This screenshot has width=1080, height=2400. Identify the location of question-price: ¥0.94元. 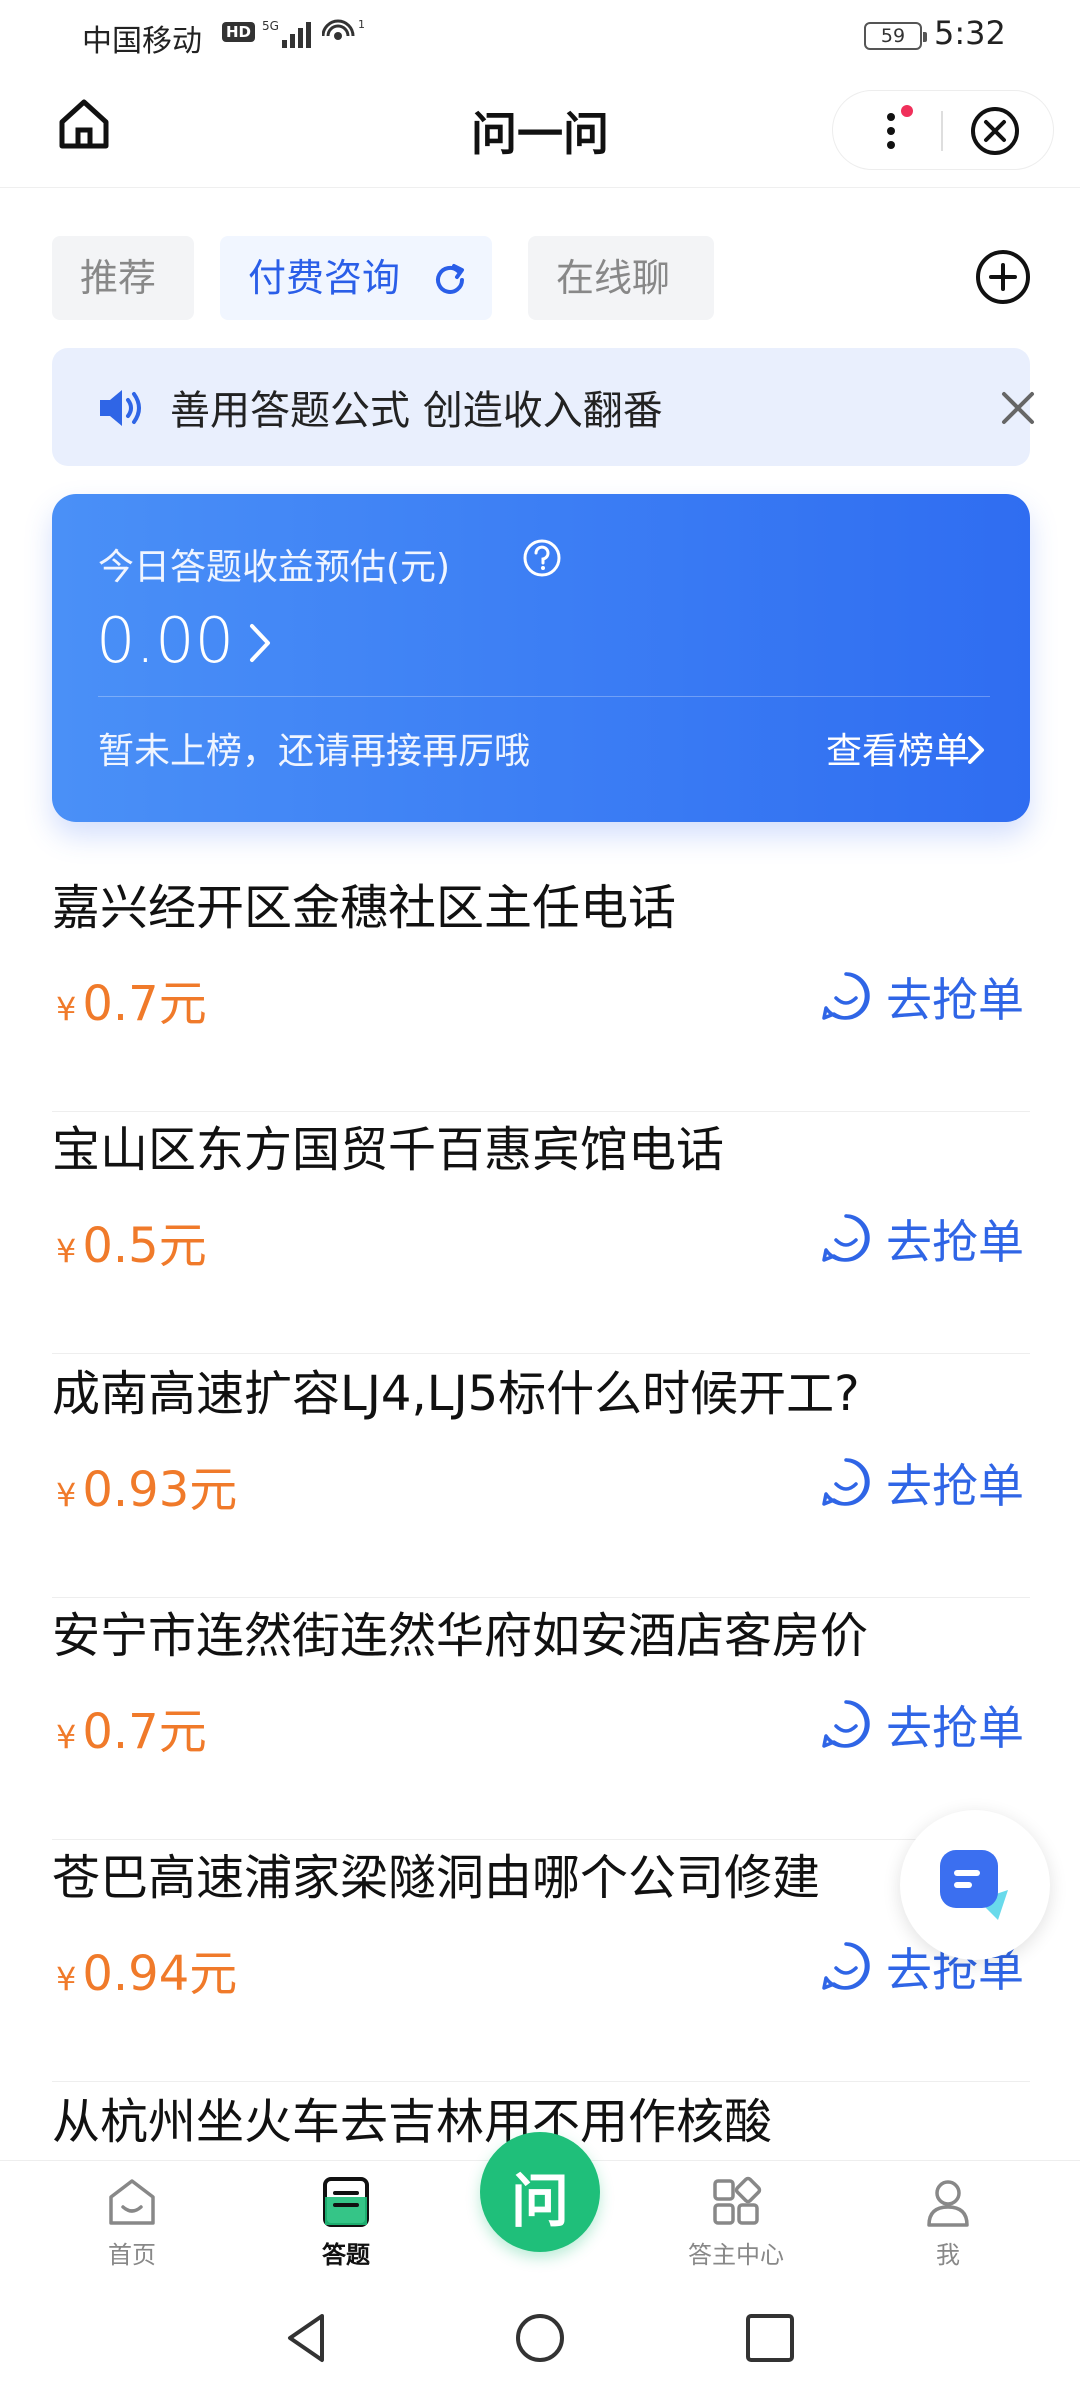
(146, 1969).